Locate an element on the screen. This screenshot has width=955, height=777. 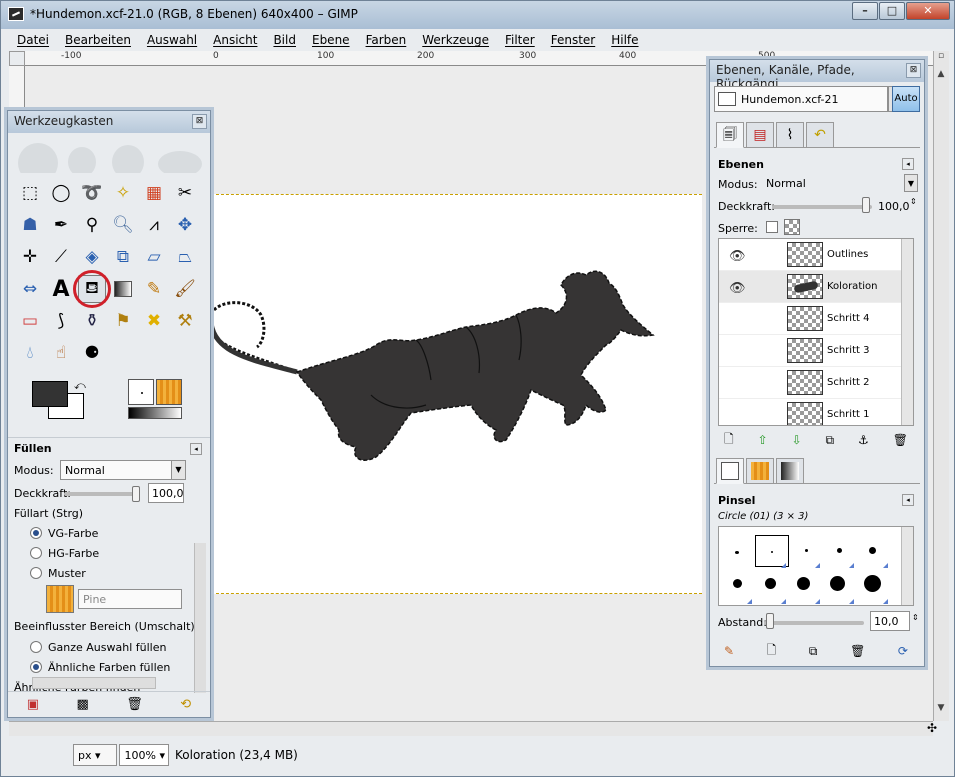
fill-bg-radio is located at coordinates (36, 553).